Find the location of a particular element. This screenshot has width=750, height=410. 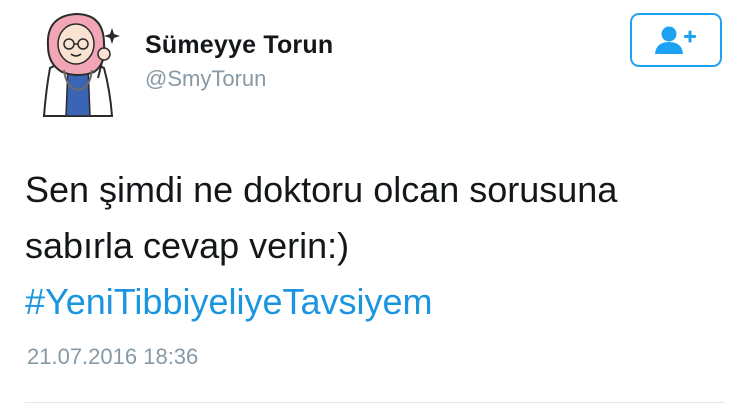

tweet-text-line: sabırla cevap verin:) is located at coordinates (187, 245).